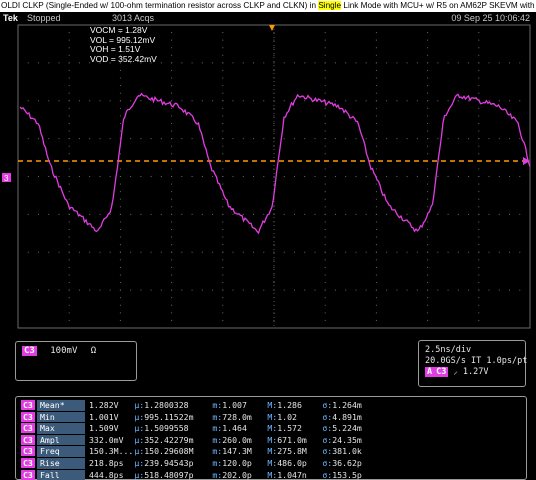 This screenshot has height=480, width=536. Describe the element at coordinates (292, 474) in the screenshot. I see `measurement-max: 1.047n` at that location.